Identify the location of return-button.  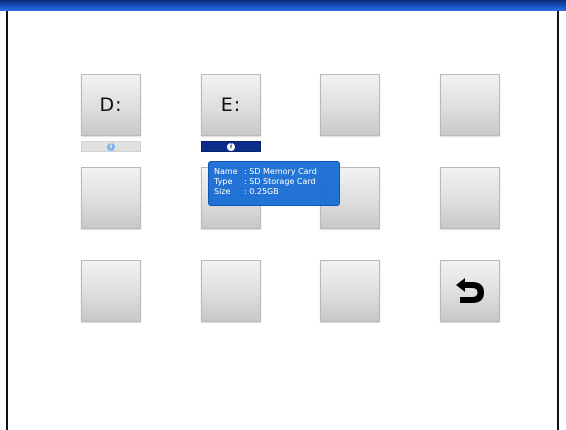
(470, 291).